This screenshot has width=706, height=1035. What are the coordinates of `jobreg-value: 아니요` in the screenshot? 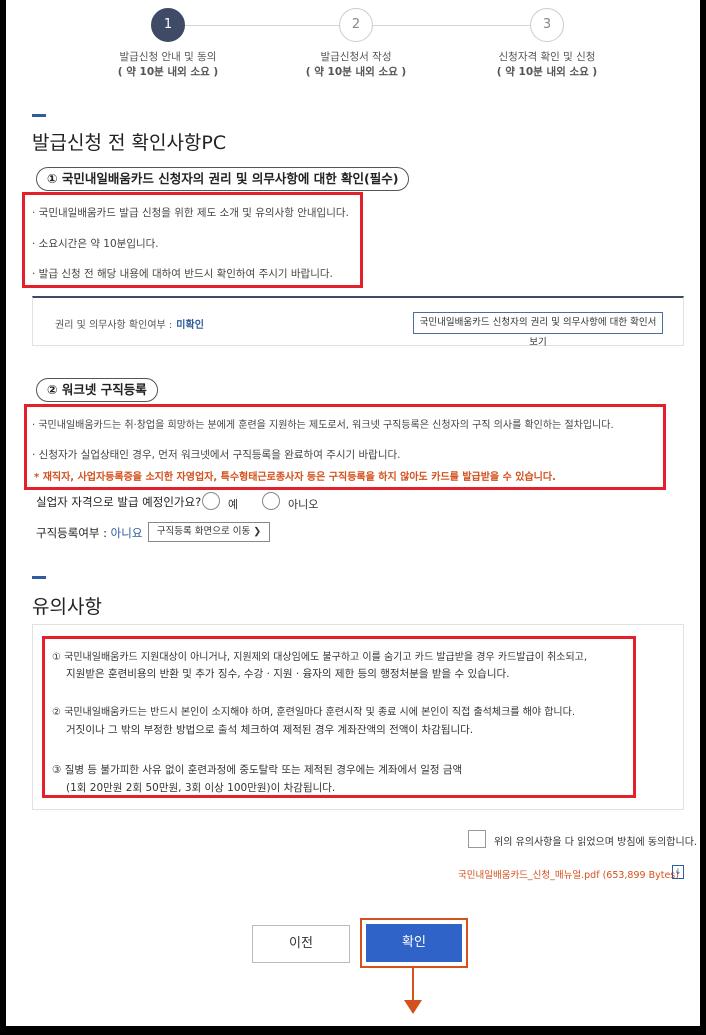 It's located at (126, 533).